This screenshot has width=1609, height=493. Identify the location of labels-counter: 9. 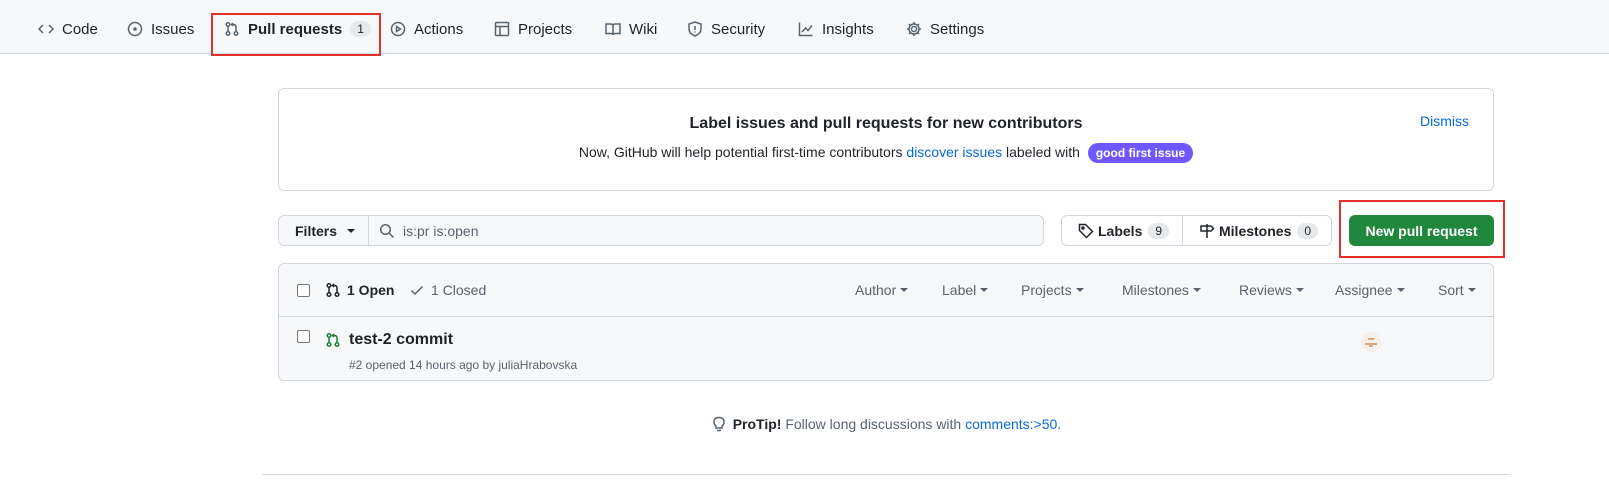
(1159, 230).